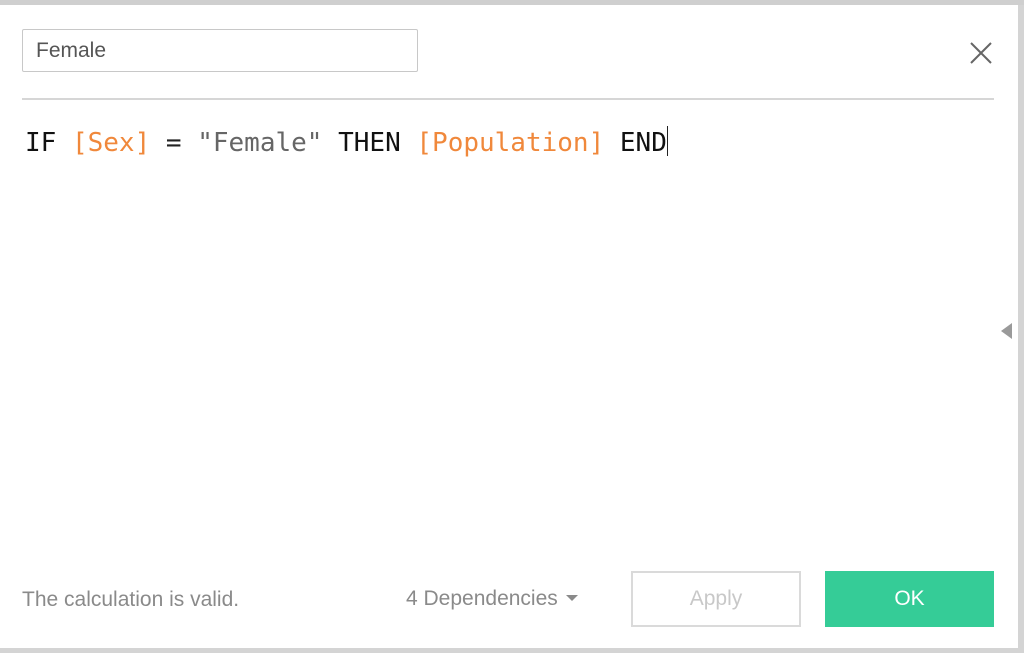 Image resolution: width=1024 pixels, height=653 pixels. Describe the element at coordinates (173, 143) in the screenshot. I see `operator: =` at that location.